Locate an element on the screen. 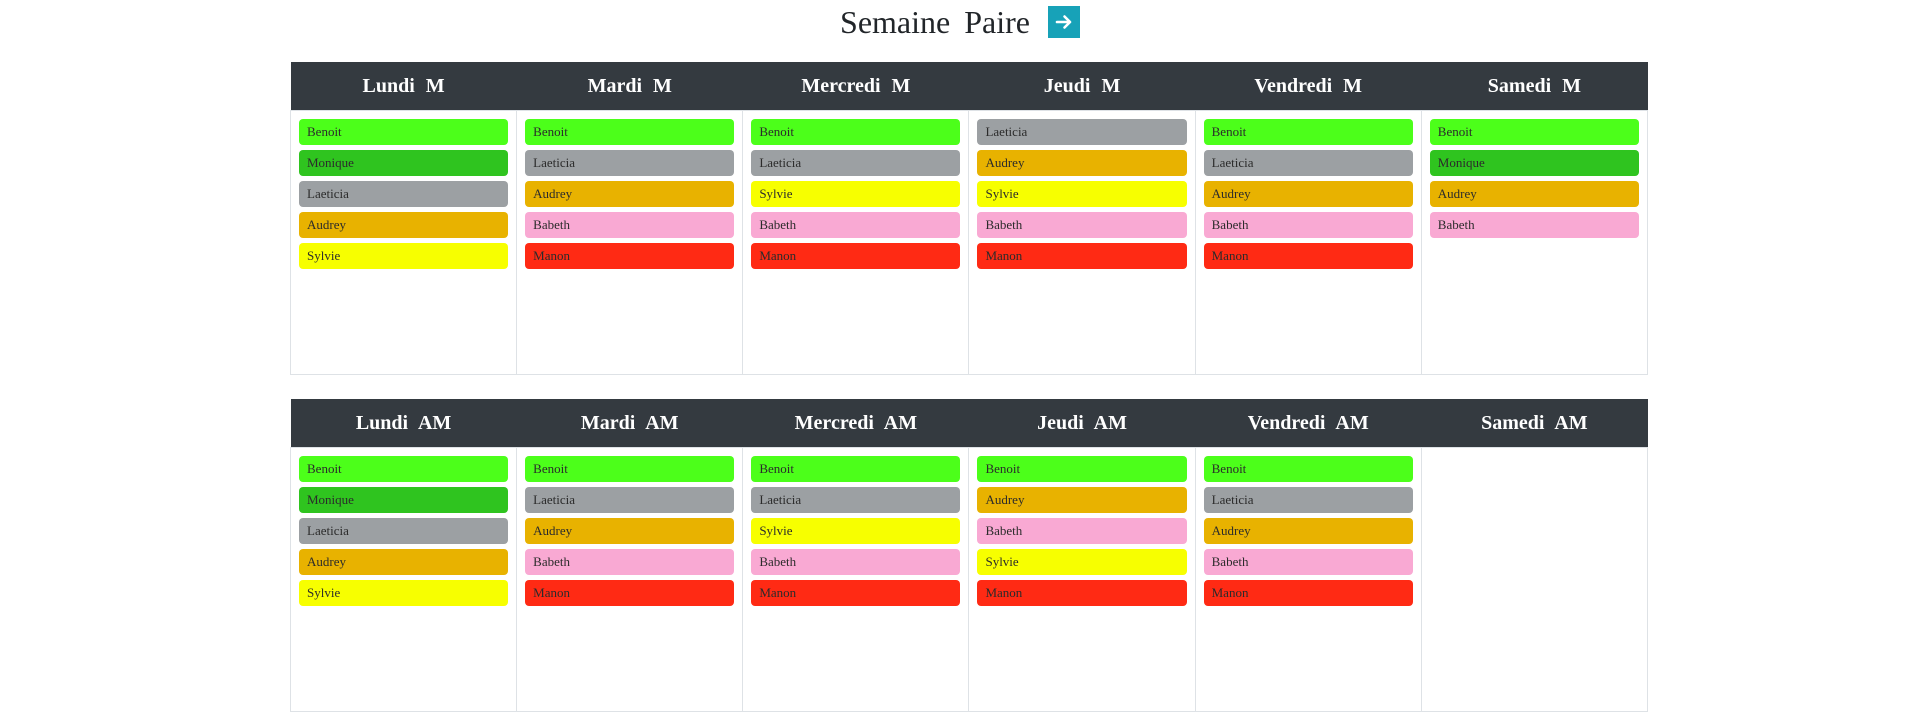 The image size is (1920, 712). page-title: Semaine Paire is located at coordinates (935, 22).